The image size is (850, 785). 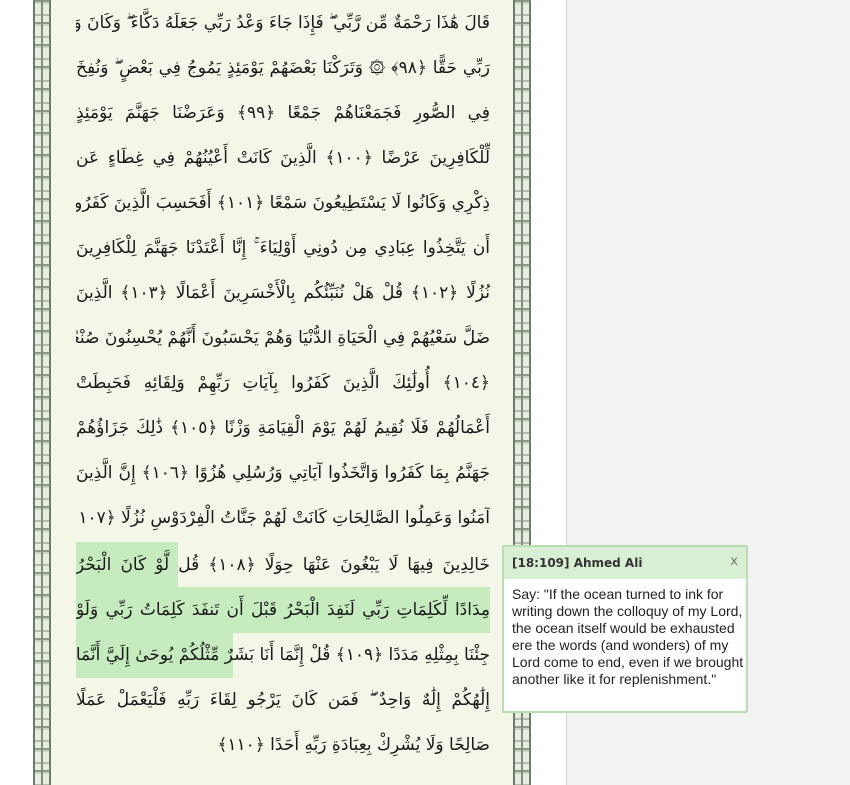 What do you see at coordinates (17, 392) in the screenshot?
I see `left-gutter` at bounding box center [17, 392].